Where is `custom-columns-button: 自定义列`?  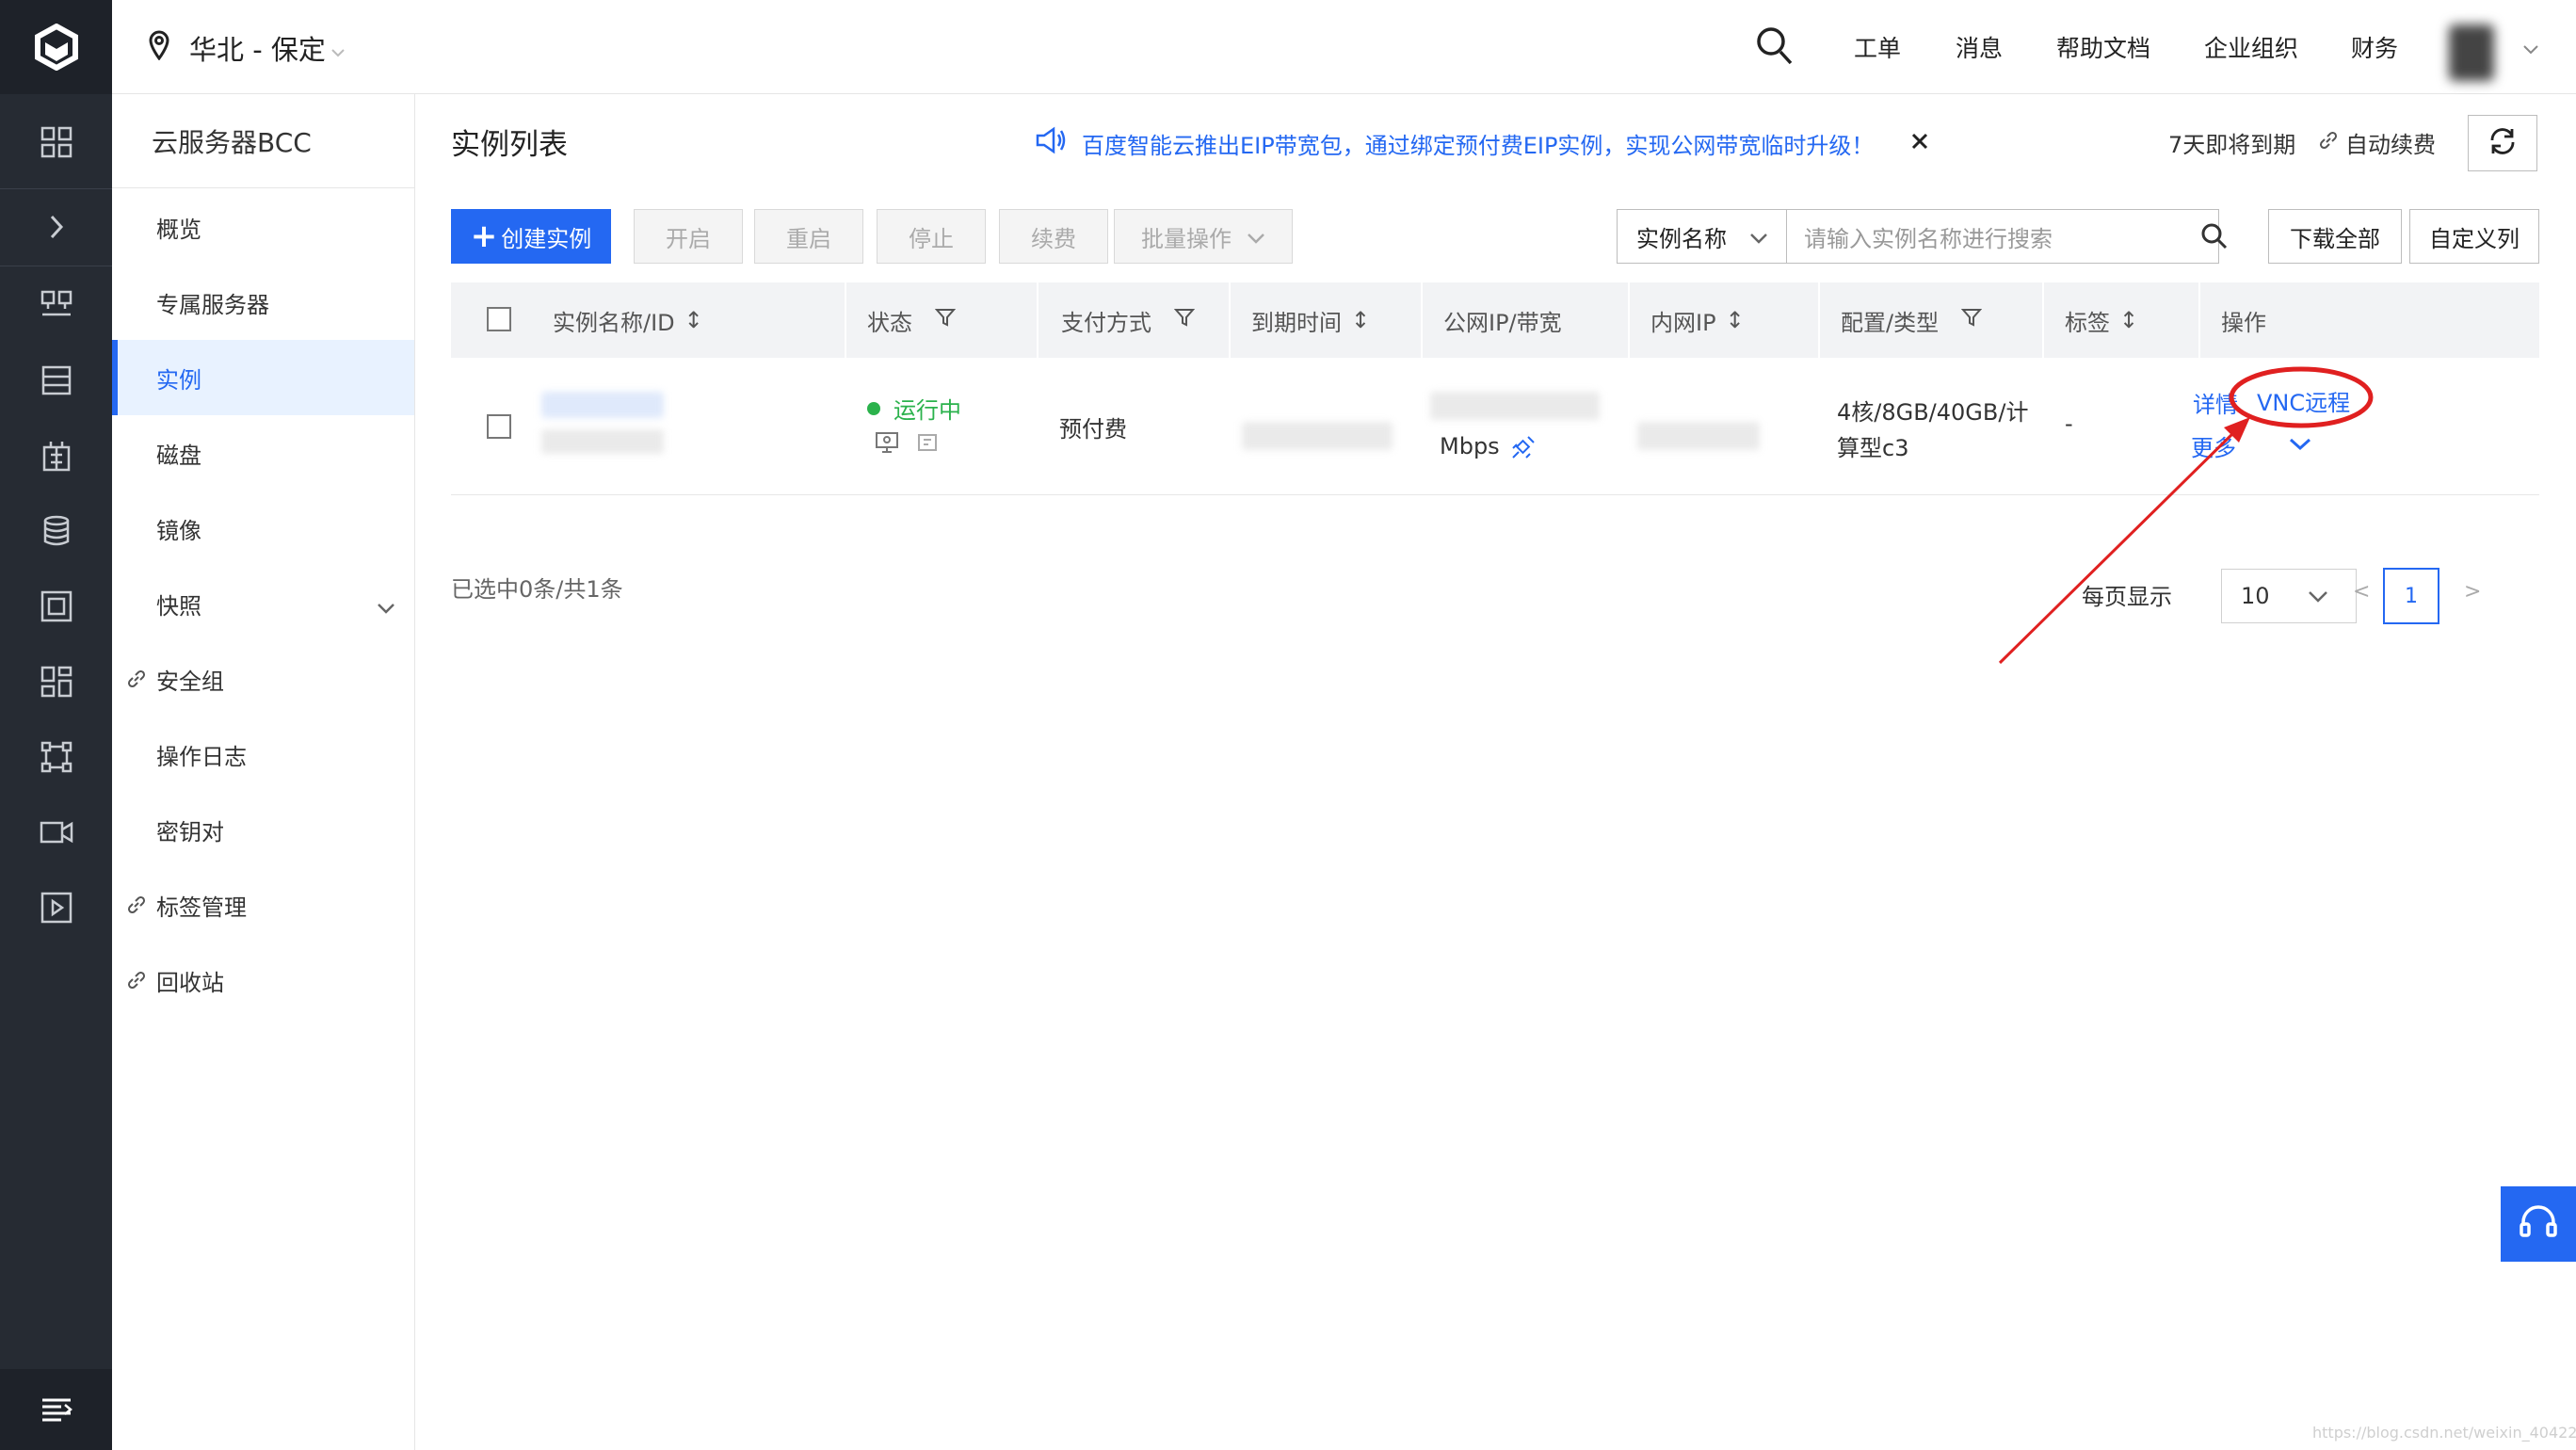
custom-columns-button: 自定义列 is located at coordinates (2474, 236).